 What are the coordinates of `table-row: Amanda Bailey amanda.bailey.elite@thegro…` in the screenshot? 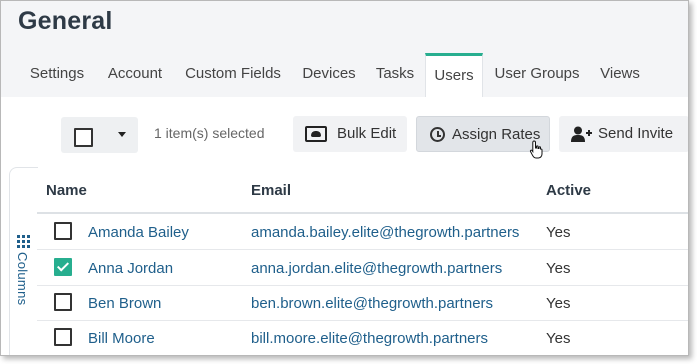 It's located at (362, 232).